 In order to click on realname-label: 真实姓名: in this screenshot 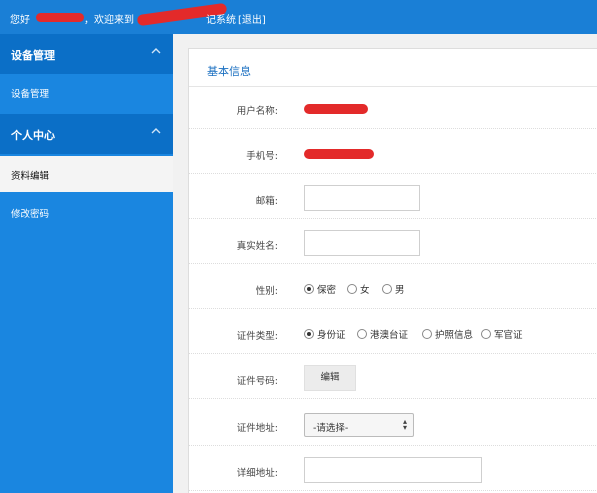, I will do `click(257, 246)`.